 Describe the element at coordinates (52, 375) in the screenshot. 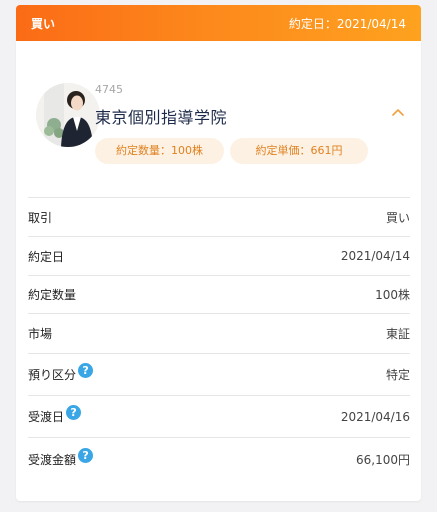

I see `detail-label: 預り区分` at that location.